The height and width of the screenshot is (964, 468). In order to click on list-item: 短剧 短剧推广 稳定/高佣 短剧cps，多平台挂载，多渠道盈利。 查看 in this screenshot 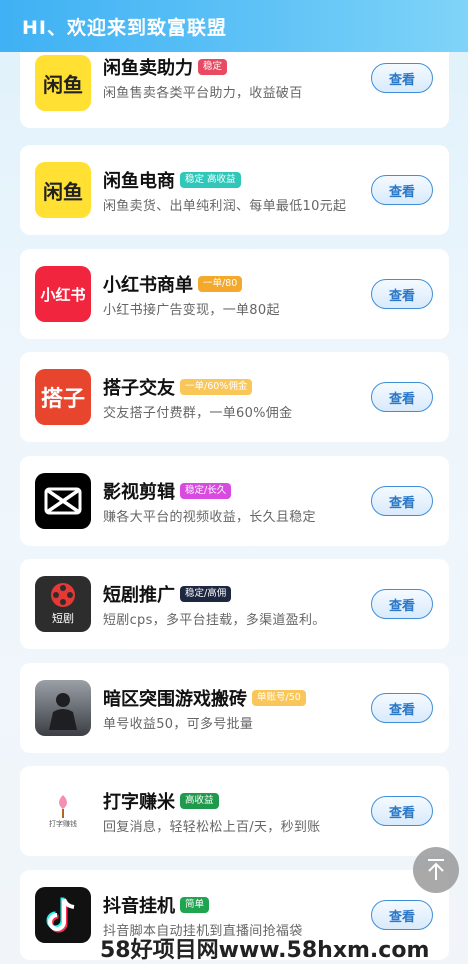, I will do `click(234, 604)`.